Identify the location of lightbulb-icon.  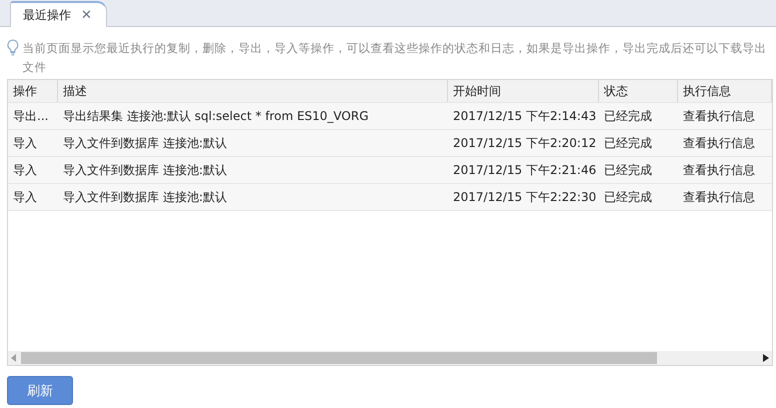
(13, 47).